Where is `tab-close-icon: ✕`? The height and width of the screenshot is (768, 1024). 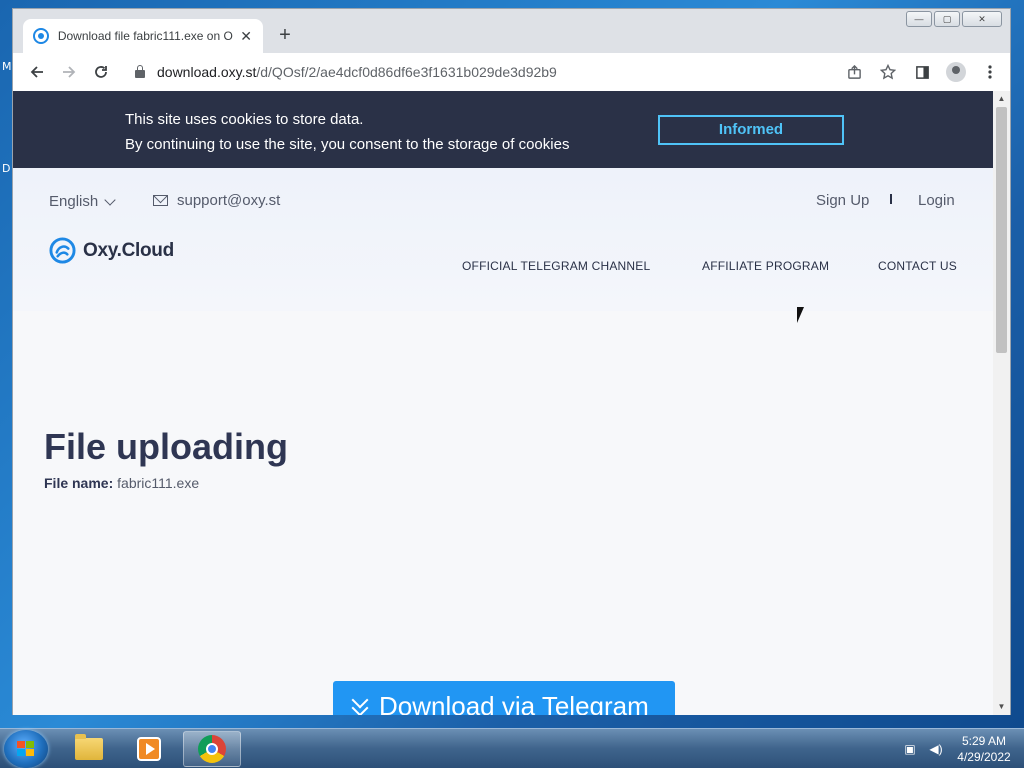
tab-close-icon: ✕ is located at coordinates (246, 36).